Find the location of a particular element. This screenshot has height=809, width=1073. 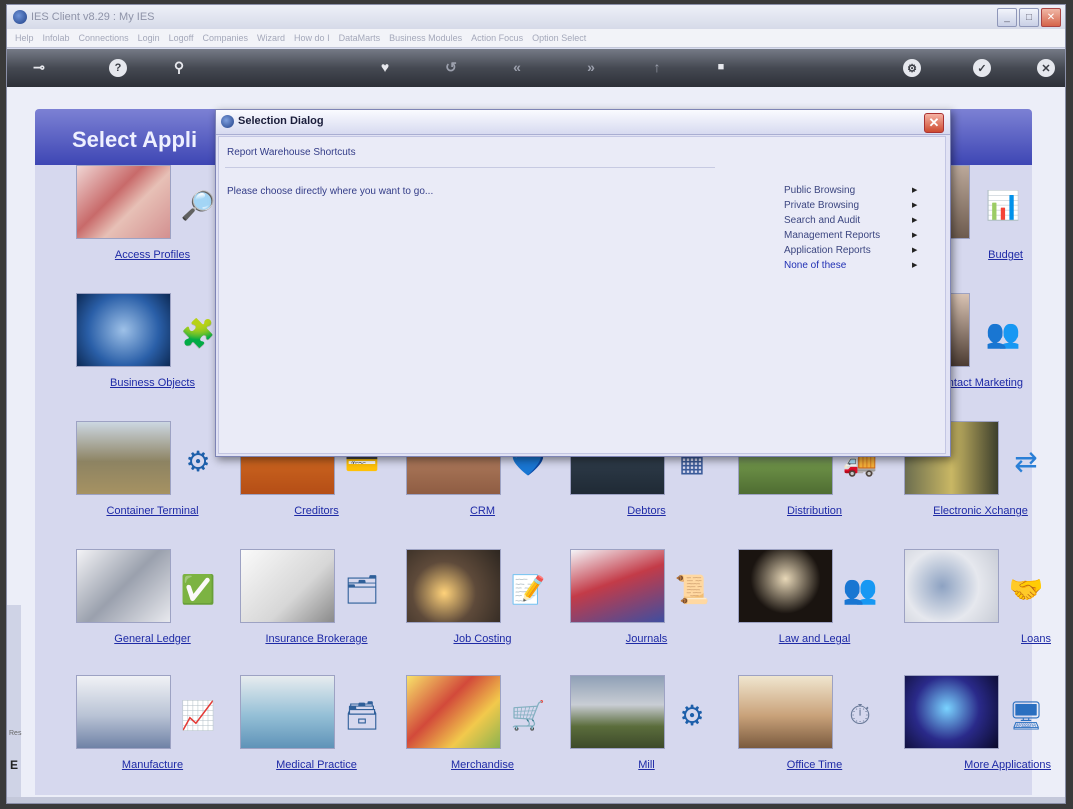

option-application-reports: Application Reports ▶ is located at coordinates (854, 250).